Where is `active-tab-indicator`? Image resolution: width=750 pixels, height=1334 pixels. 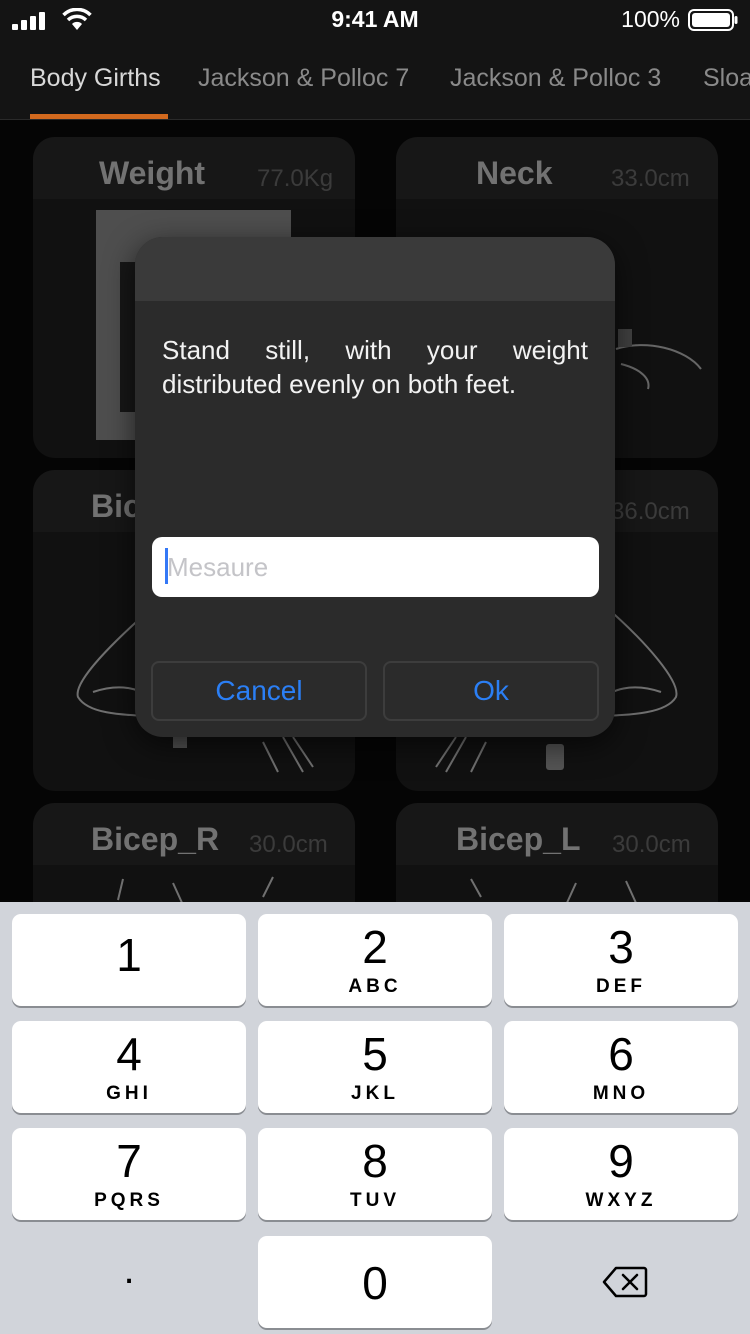
active-tab-indicator is located at coordinates (99, 116).